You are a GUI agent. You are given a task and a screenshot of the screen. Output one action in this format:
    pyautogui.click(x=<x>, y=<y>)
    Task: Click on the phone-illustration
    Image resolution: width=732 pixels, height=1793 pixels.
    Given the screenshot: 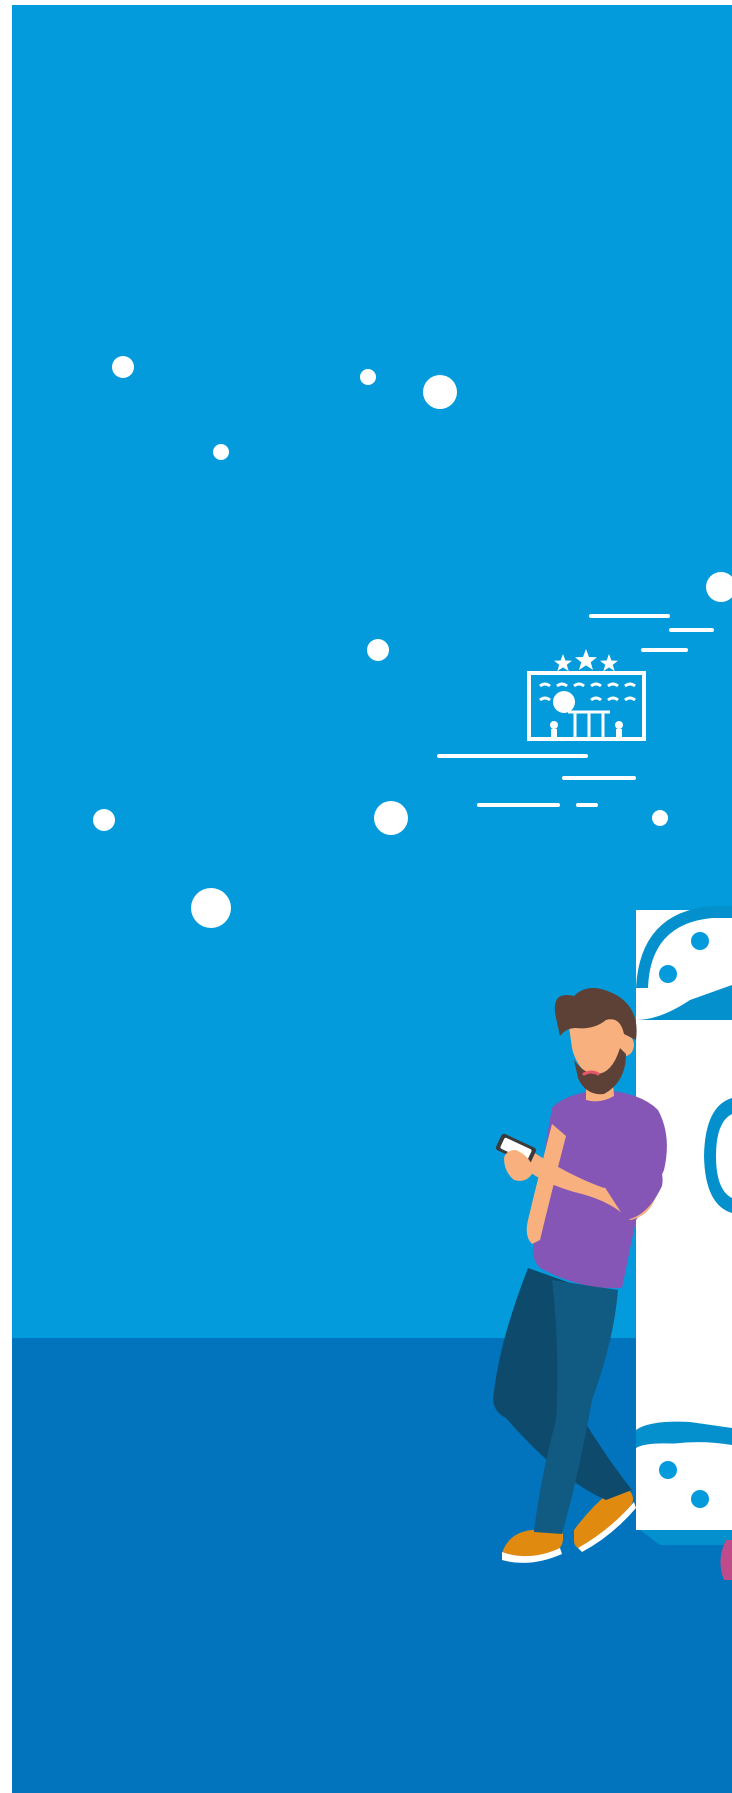 What is the action you would take?
    pyautogui.click(x=684, y=1243)
    